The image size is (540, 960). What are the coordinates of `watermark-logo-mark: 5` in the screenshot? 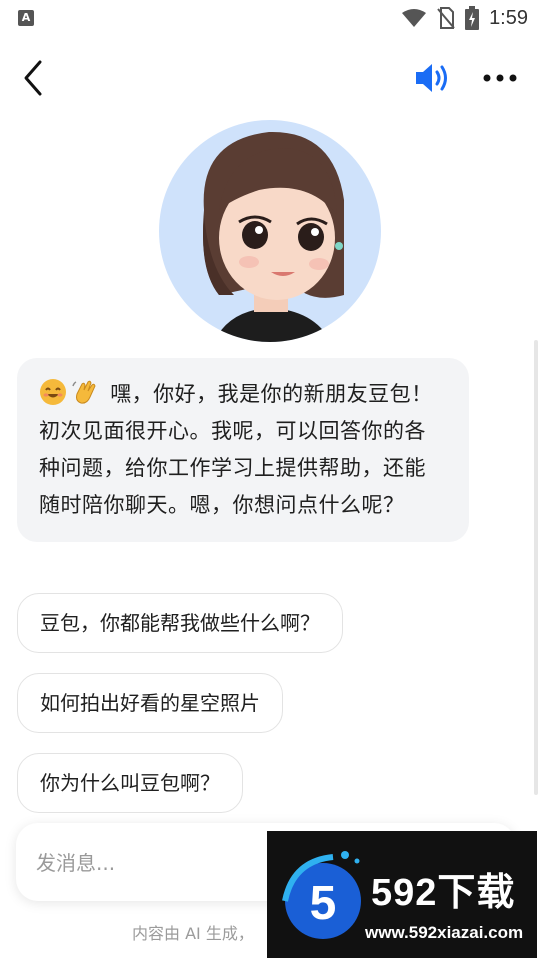 It's located at (323, 903).